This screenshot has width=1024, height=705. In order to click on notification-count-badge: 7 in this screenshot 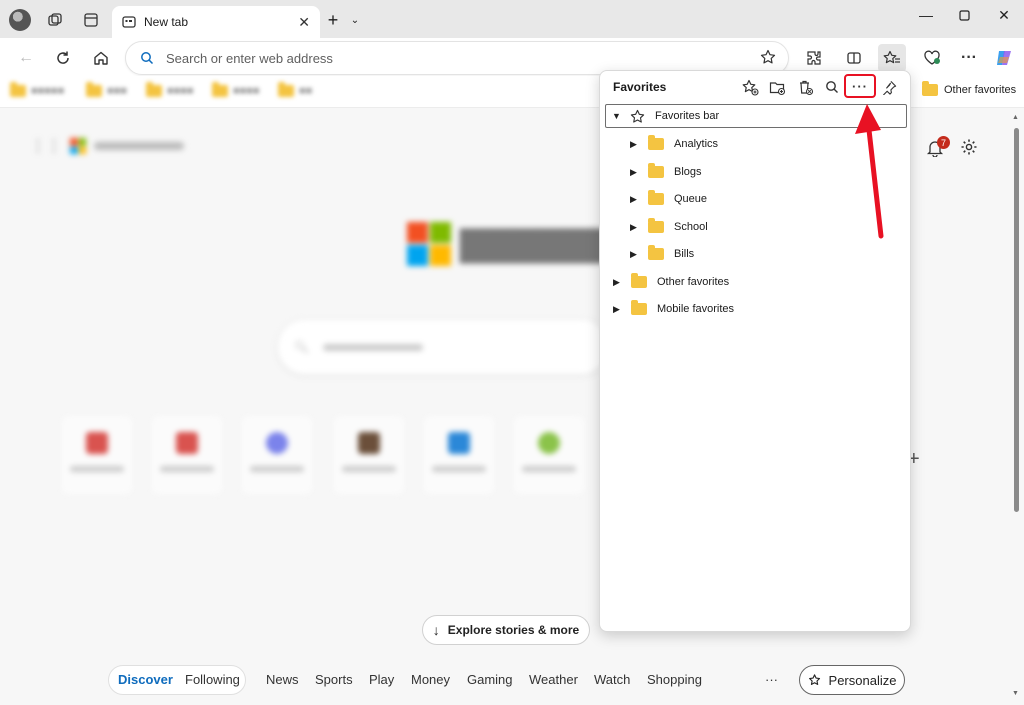, I will do `click(943, 142)`.